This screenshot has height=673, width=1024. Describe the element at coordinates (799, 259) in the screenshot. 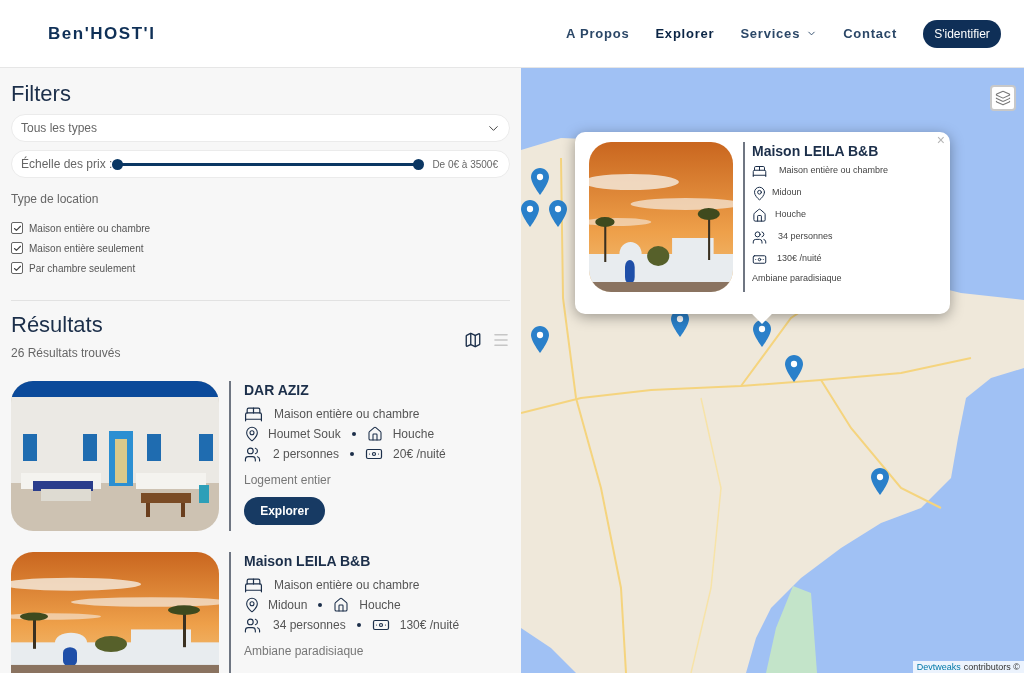

I see `popup-price: 130€ /nuité` at that location.